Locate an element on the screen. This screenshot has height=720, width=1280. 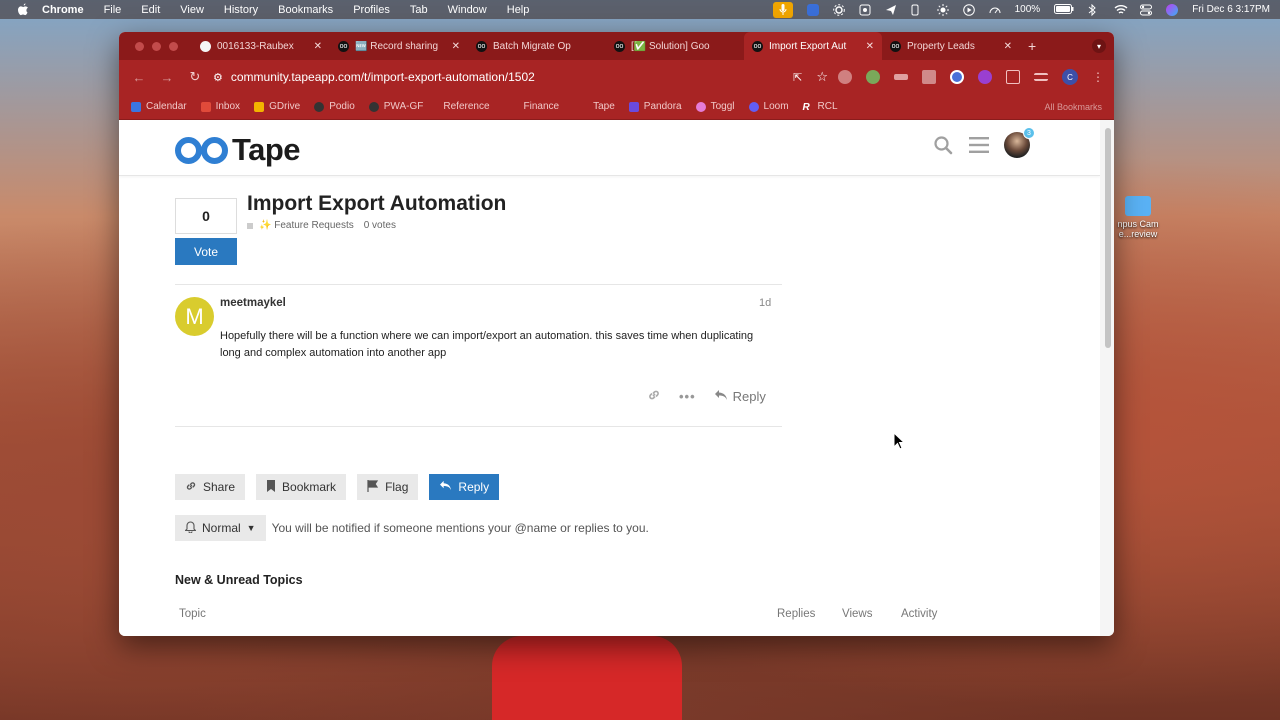
screen-record-icon is located at coordinates (865, 10).